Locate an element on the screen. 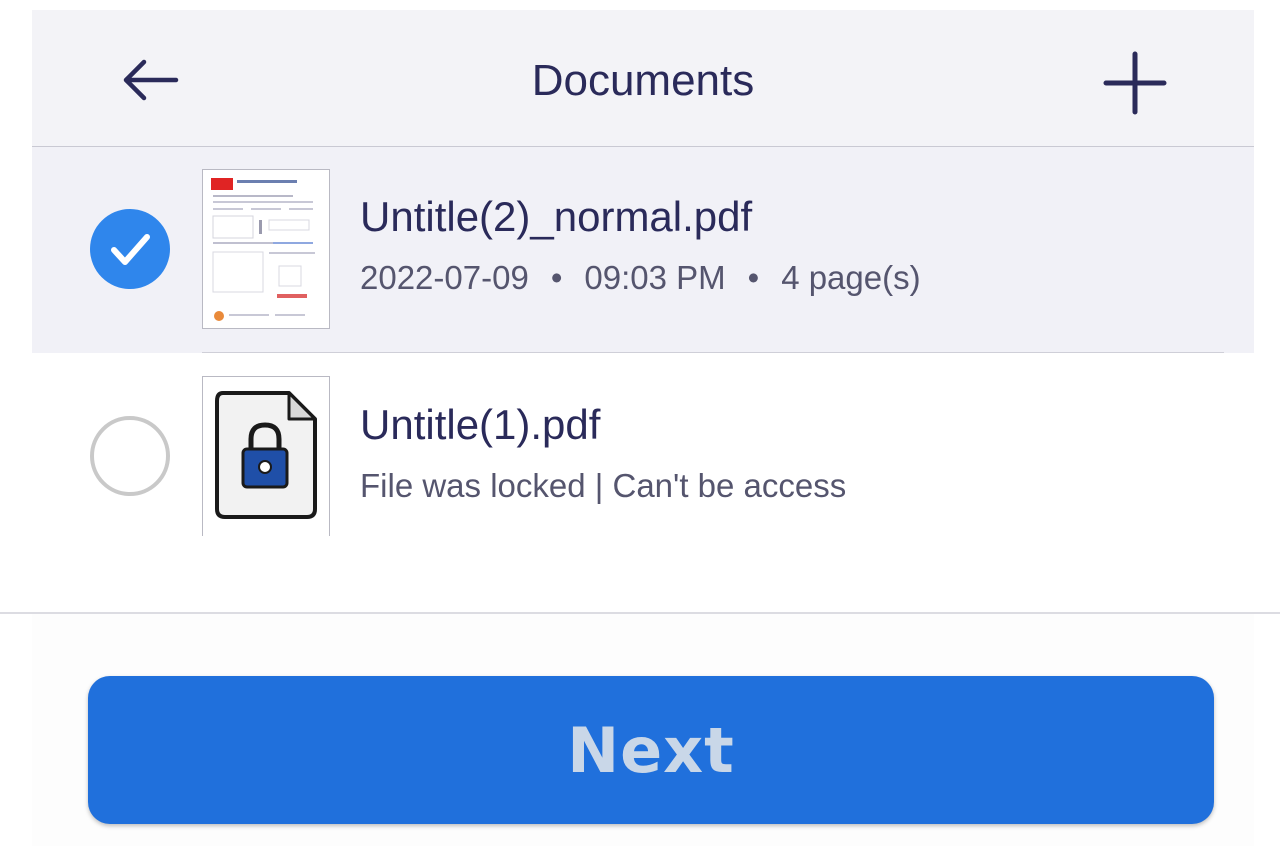 This screenshot has height=846, width=1280. file-metadata: 2022-07-09 • 09:03 PM • 4 page(s) is located at coordinates (640, 278).